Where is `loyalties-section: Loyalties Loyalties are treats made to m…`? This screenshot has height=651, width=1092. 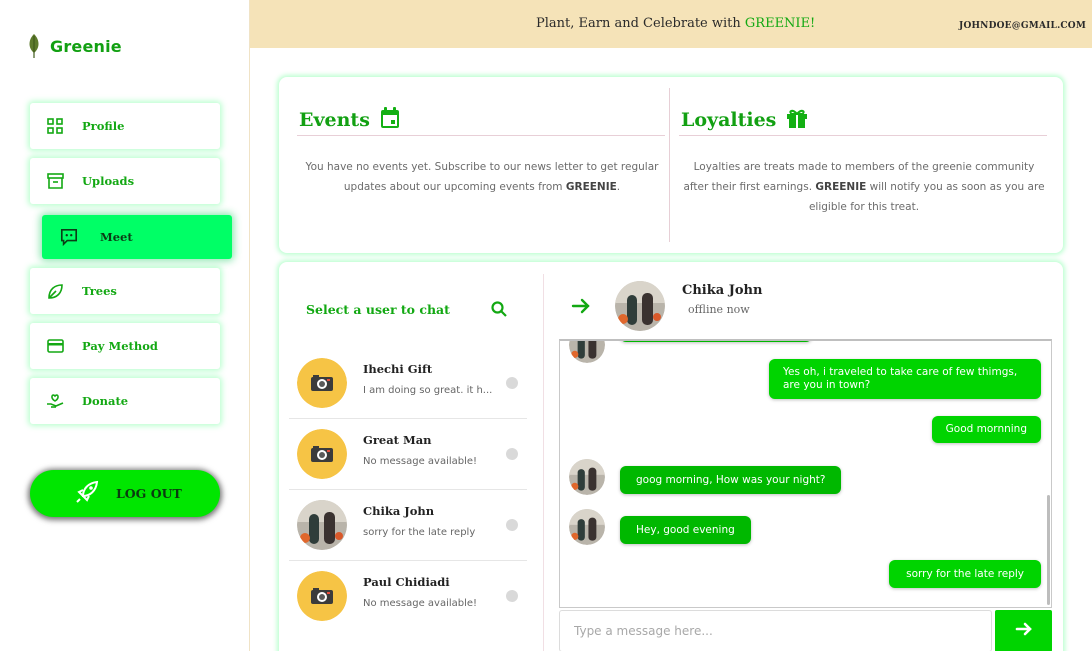 loyalties-section: Loyalties Loyalties are treats made to m… is located at coordinates (861, 165).